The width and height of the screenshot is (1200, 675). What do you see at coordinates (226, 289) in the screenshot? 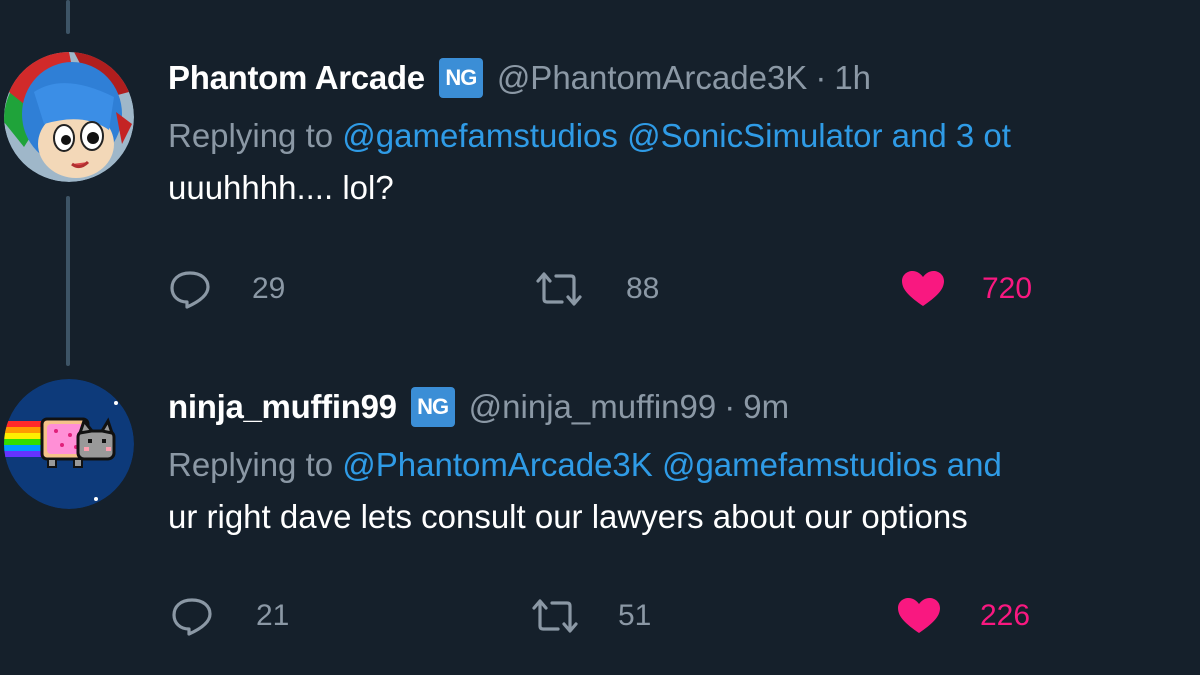
I see `reply-button: 29` at bounding box center [226, 289].